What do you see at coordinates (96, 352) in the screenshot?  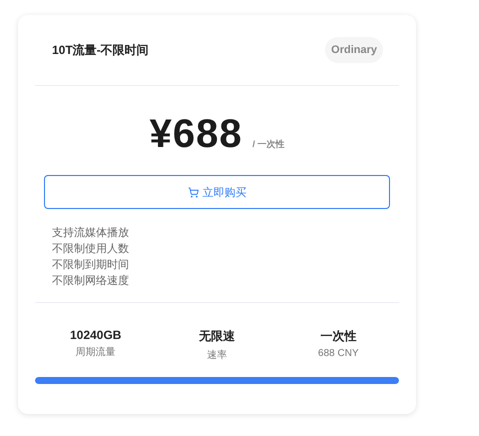 I see `stat-label: 周期流量` at bounding box center [96, 352].